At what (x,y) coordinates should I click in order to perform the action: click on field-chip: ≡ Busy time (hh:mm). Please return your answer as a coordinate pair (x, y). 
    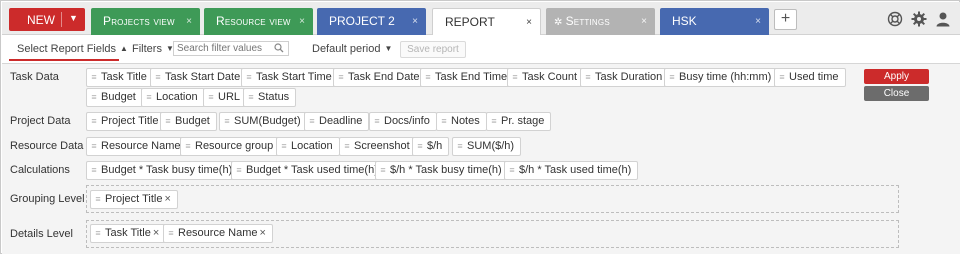
    Looking at the image, I should click on (721, 77).